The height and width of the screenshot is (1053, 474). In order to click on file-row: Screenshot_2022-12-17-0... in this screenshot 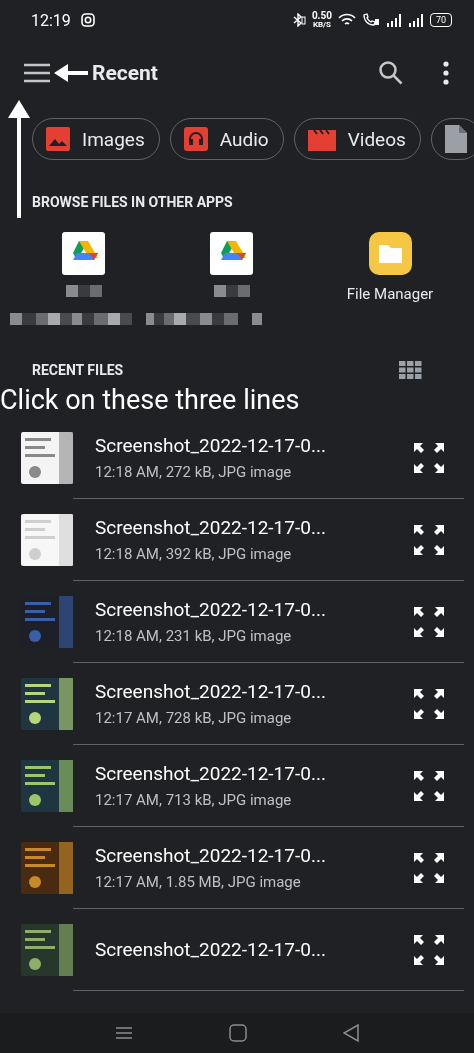, I will do `click(237, 950)`.